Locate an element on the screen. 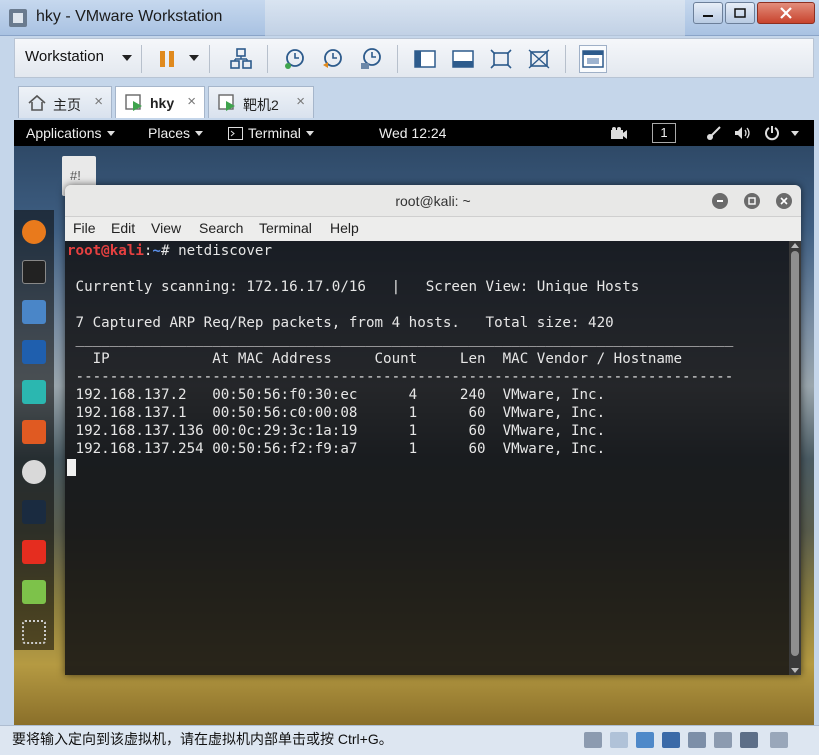 The height and width of the screenshot is (755, 819). vmware-statusbar: 要将输入定向到该虚拟机，请在虚拟机内部单击或按 Ctrl+G。 is located at coordinates (409, 740).